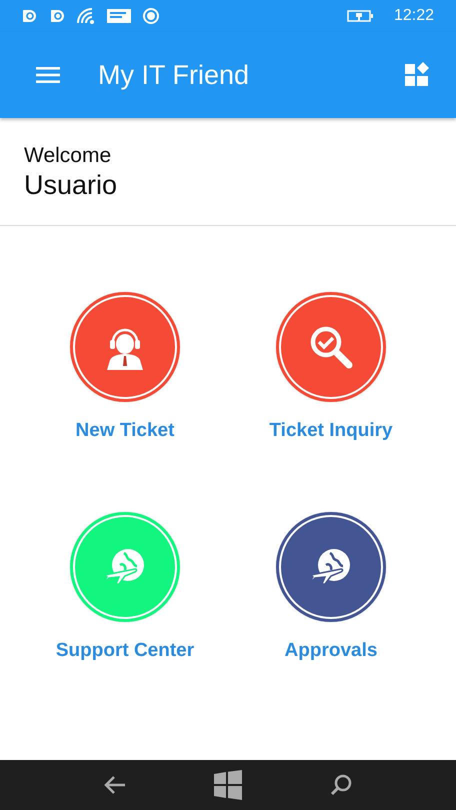  Describe the element at coordinates (340, 785) in the screenshot. I see `search-button` at that location.